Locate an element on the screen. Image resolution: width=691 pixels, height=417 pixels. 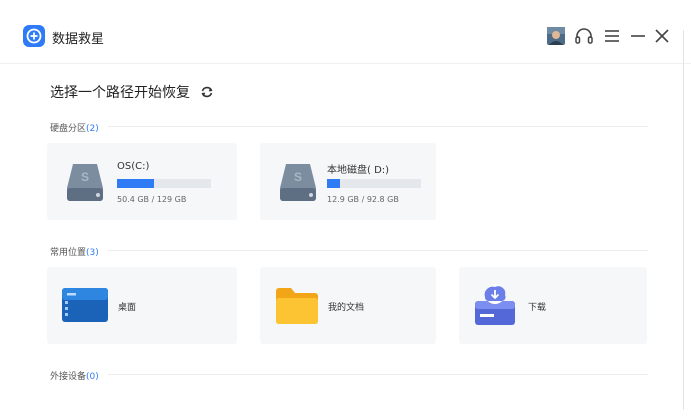
lifebuoy-icon is located at coordinates (34, 36).